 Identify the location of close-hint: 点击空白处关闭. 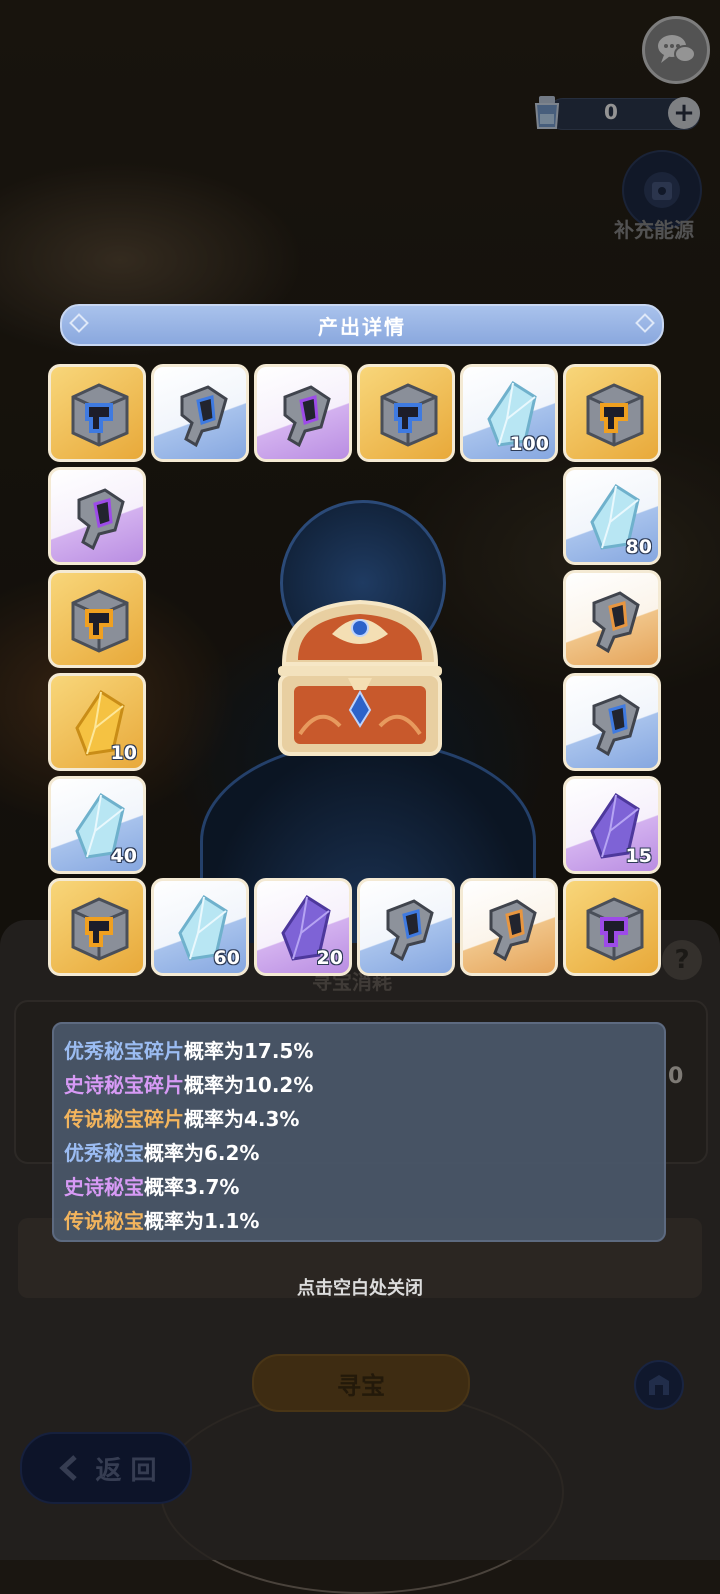
(360, 1288).